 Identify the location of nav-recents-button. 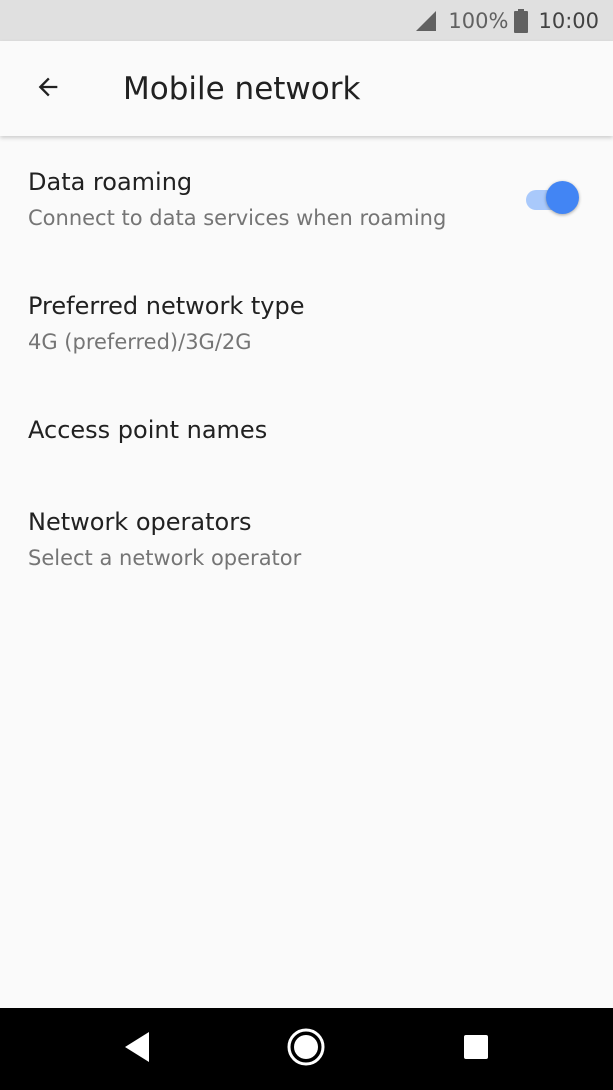
(476, 1049).